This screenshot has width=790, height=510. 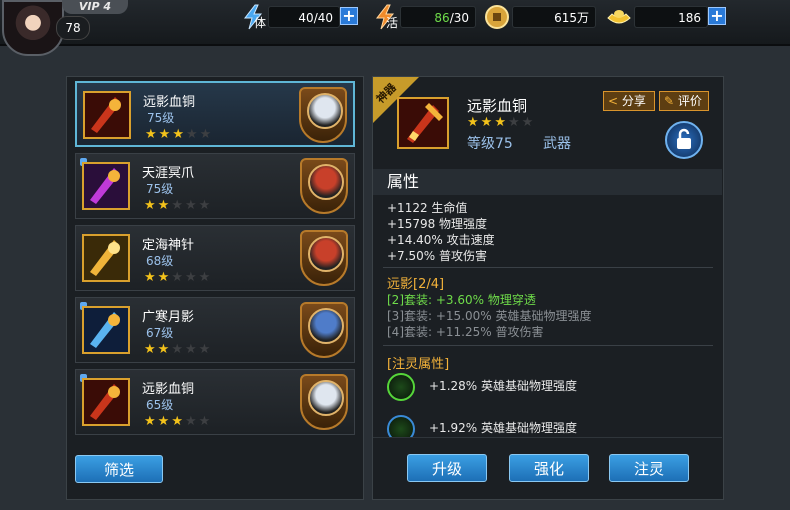 I want to click on vip-badge: VIP 4, so click(x=95, y=7).